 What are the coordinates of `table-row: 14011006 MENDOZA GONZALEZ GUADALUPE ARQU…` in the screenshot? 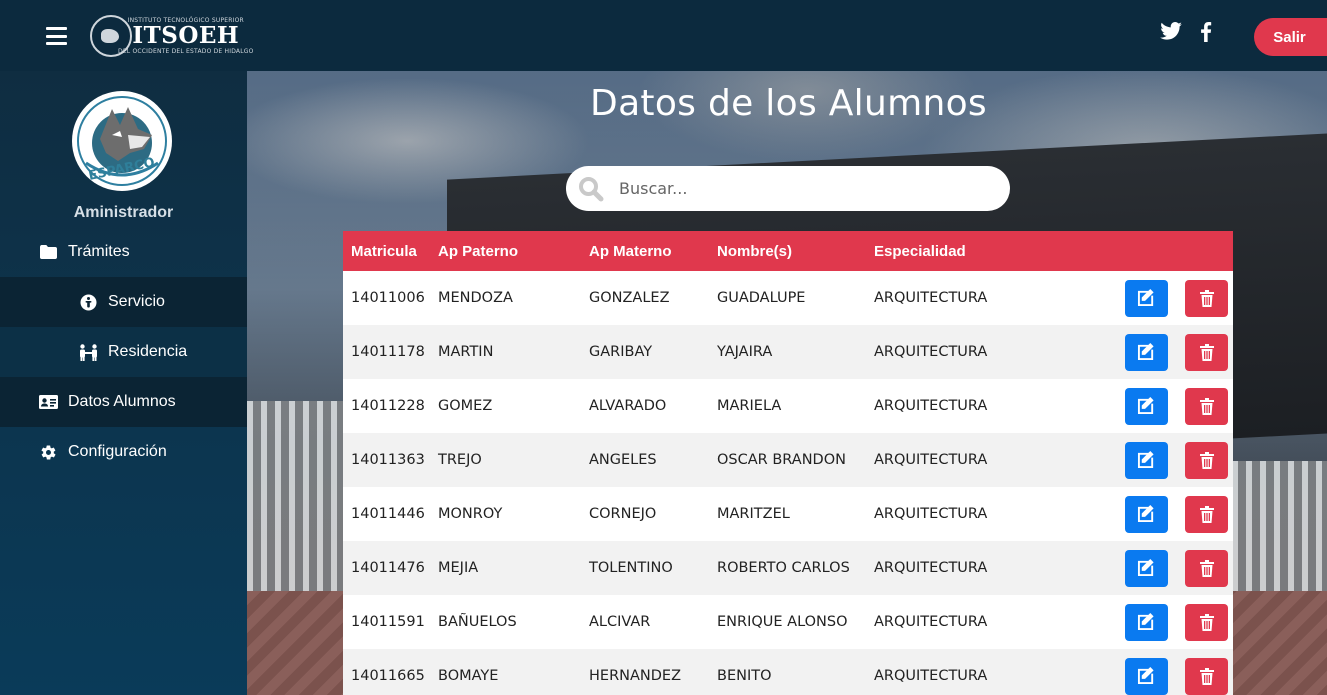 It's located at (788, 298).